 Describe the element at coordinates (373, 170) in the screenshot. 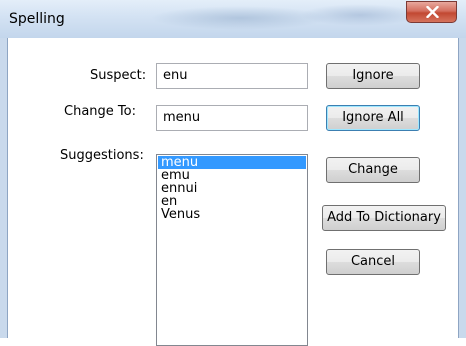

I see `change-button: Change` at that location.